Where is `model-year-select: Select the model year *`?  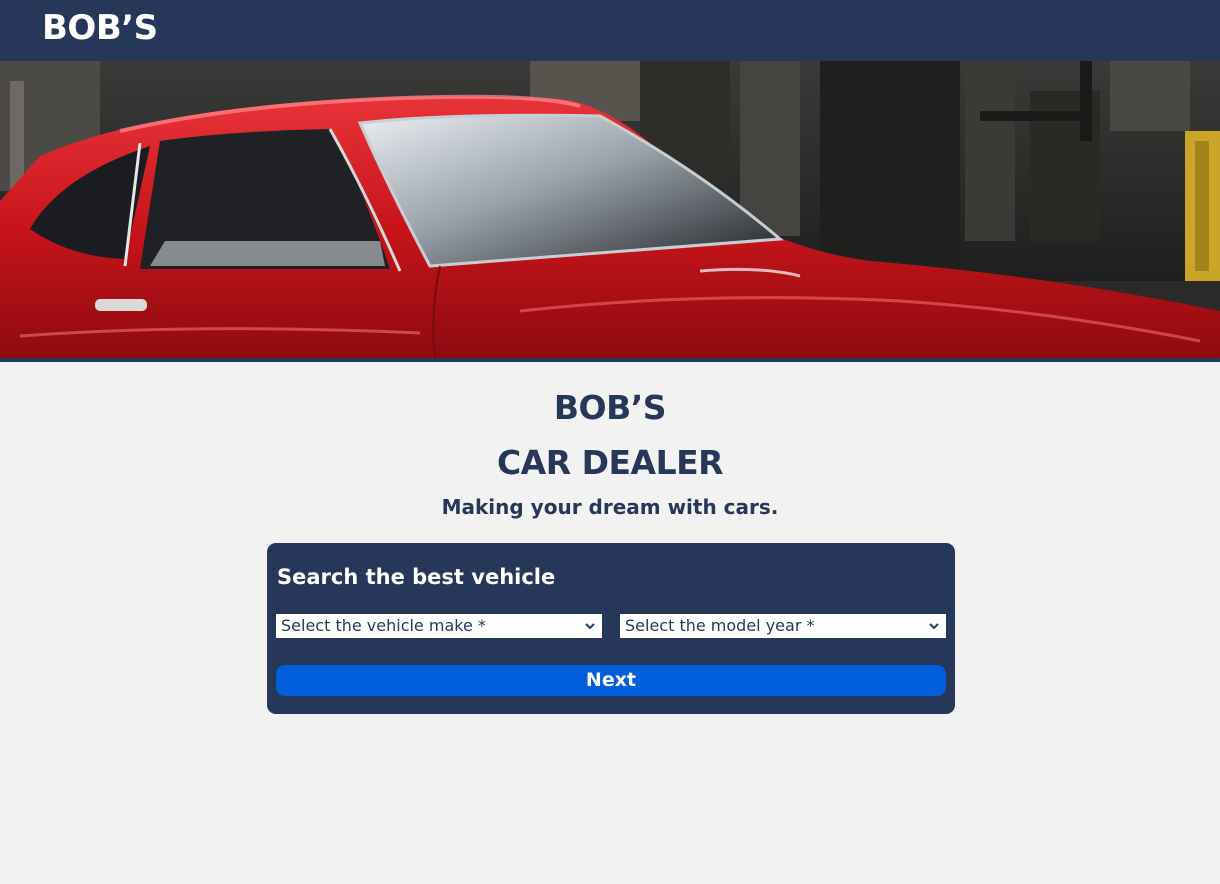 model-year-select: Select the model year * is located at coordinates (783, 626).